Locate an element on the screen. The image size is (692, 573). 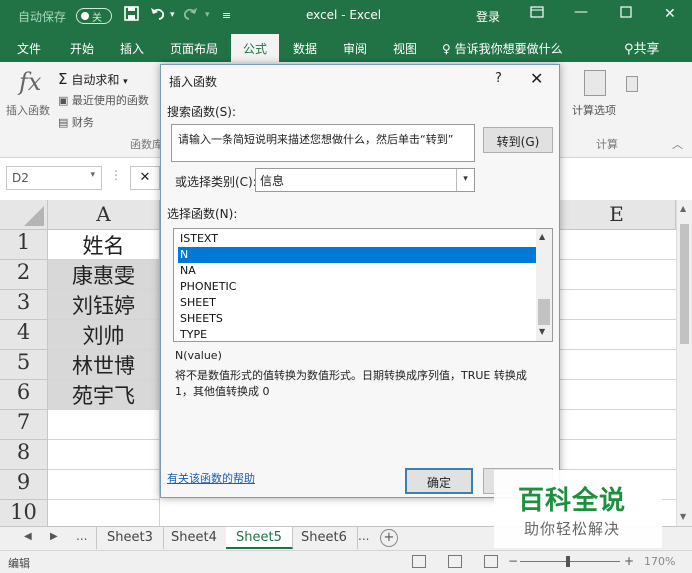
cell-a2: 康惠雯 is located at coordinates (104, 275).